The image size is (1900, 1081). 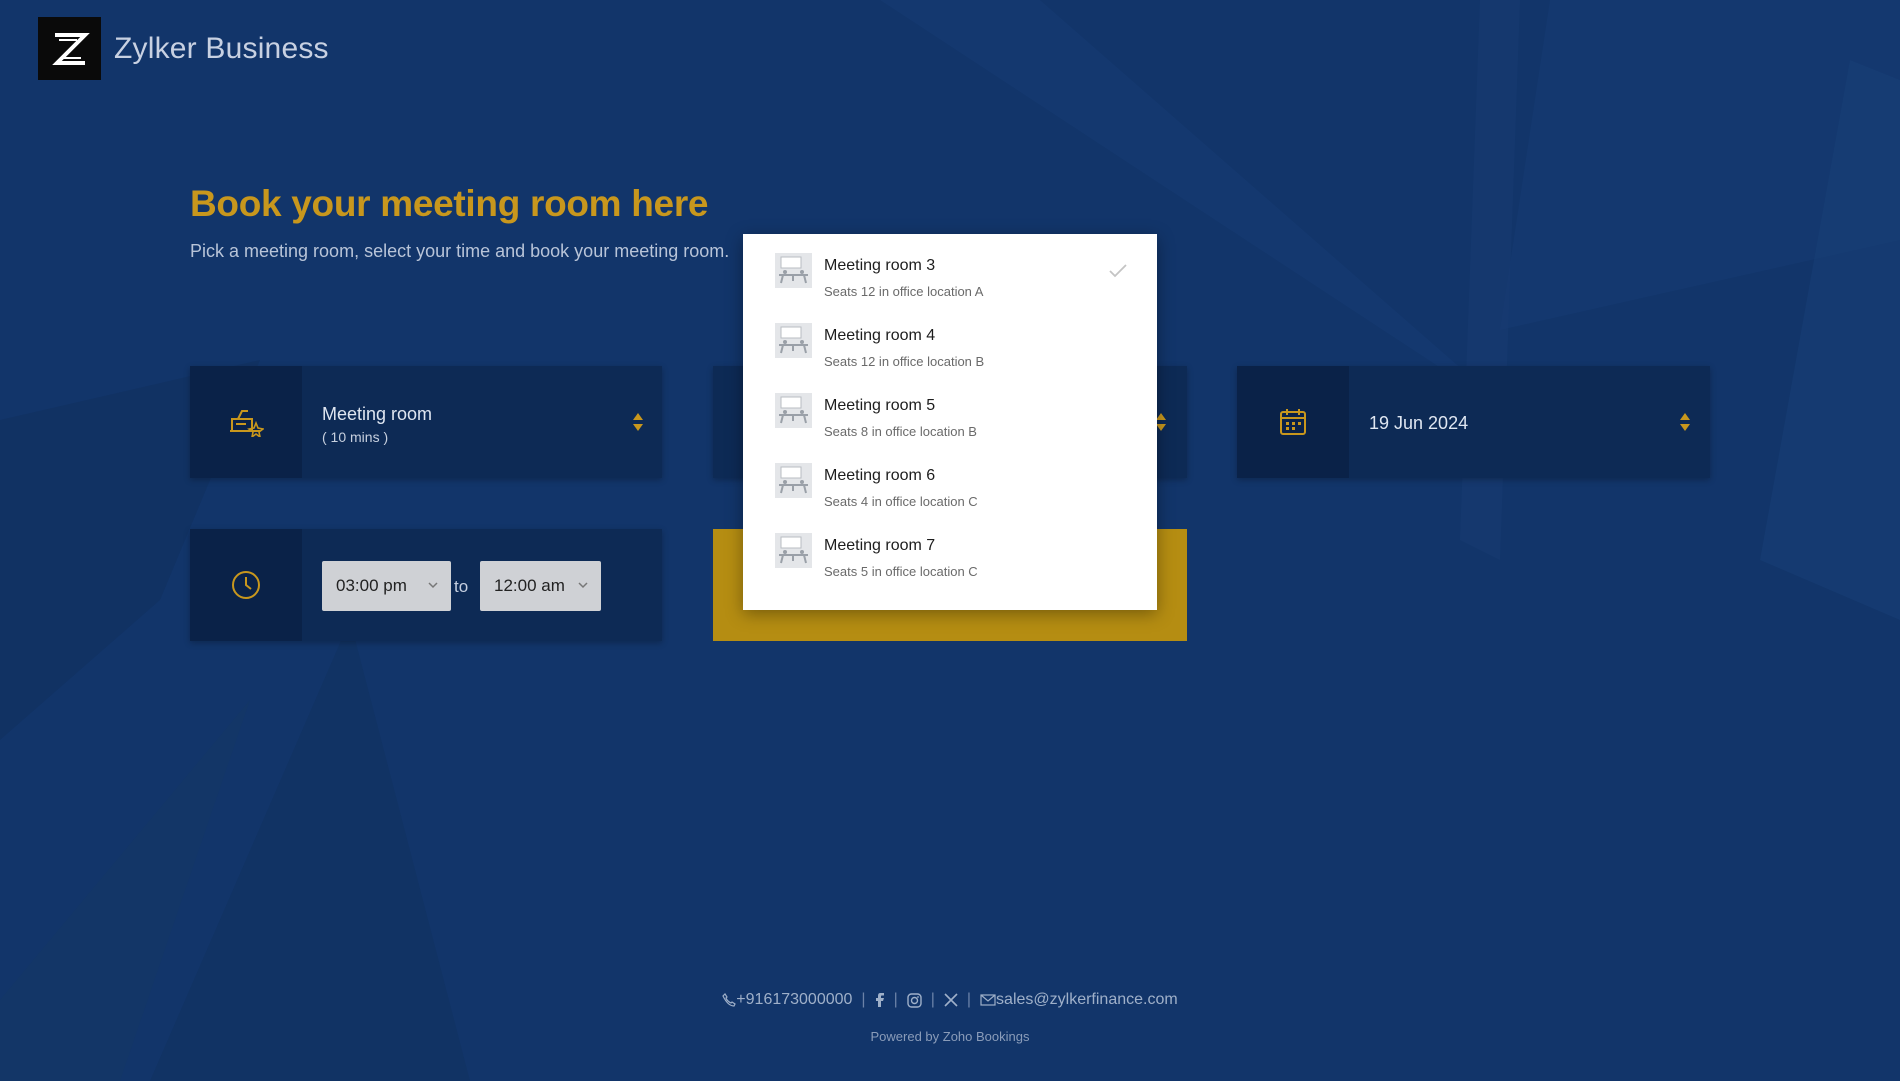 What do you see at coordinates (529, 585) in the screenshot?
I see `end-time-value: 12:00 am` at bounding box center [529, 585].